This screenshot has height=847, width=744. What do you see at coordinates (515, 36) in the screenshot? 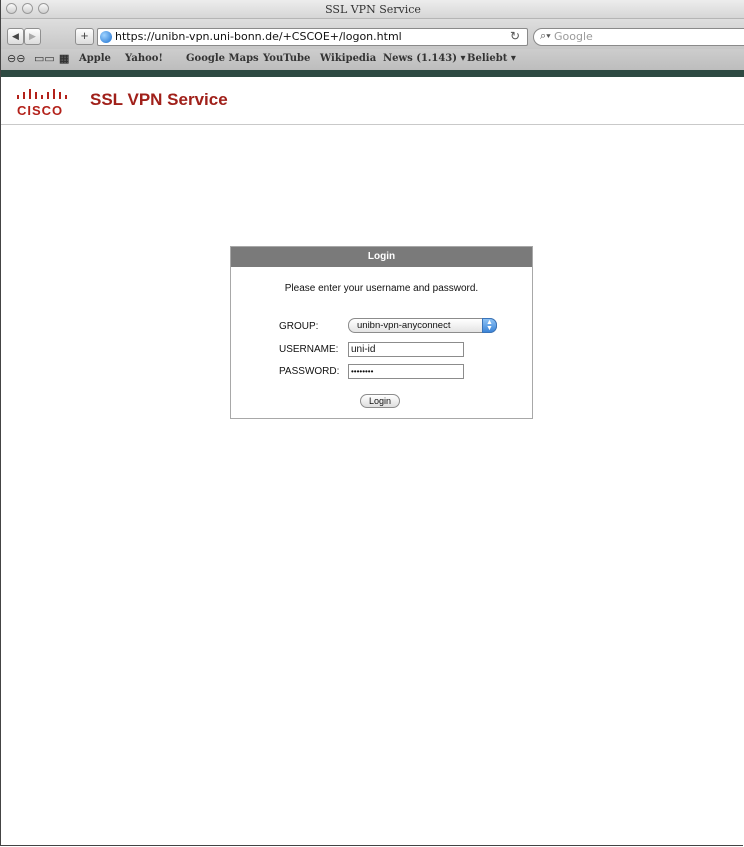
I see `reload-icon: ↻` at bounding box center [515, 36].